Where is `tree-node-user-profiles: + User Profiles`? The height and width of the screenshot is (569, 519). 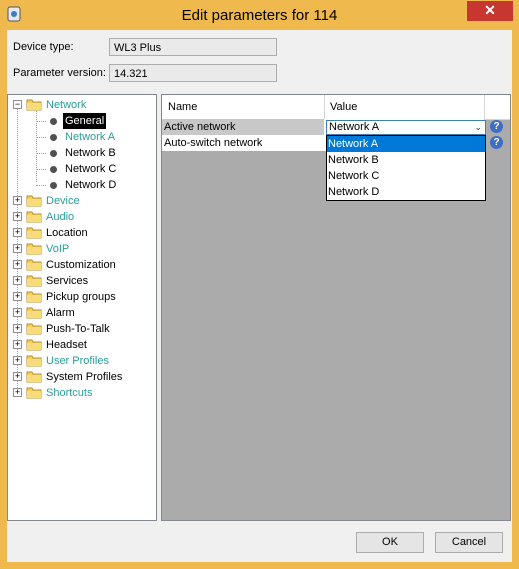
tree-node-user-profiles: + User Profiles is located at coordinates (82, 361).